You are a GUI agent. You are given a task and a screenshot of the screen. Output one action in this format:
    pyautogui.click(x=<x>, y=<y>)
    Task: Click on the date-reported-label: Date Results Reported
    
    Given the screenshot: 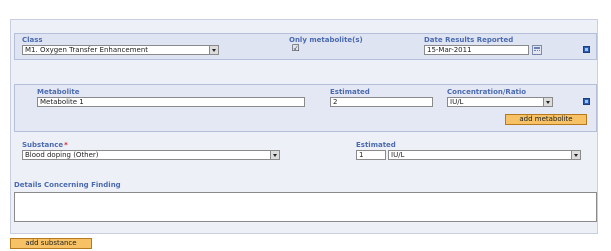 What is the action you would take?
    pyautogui.click(x=469, y=40)
    